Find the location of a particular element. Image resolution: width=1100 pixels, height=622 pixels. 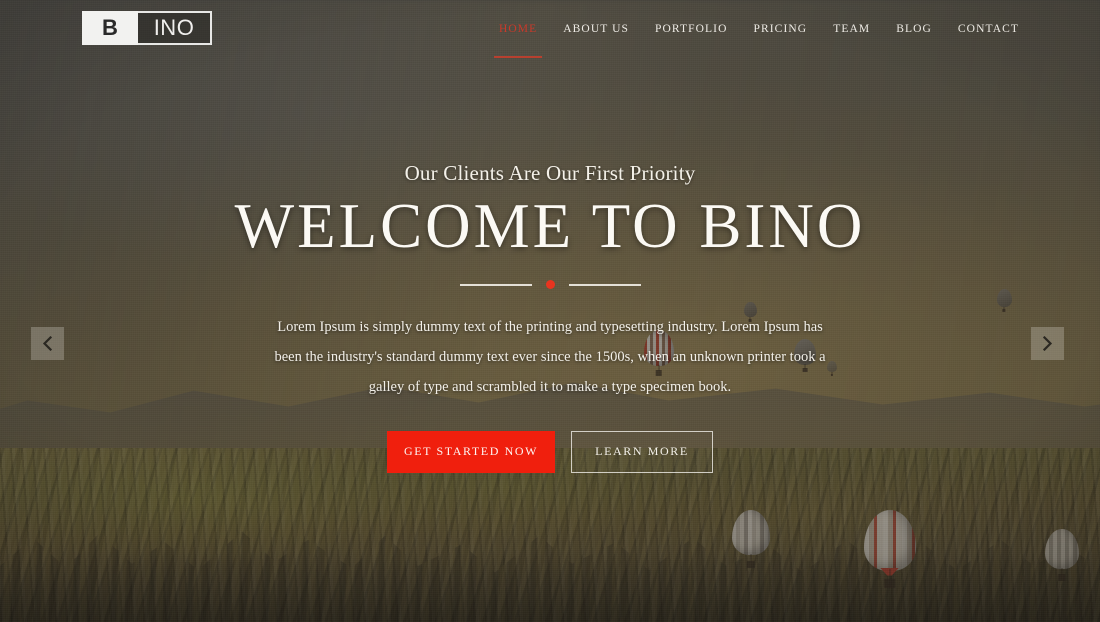

logo-letter-b: B is located at coordinates (110, 28).